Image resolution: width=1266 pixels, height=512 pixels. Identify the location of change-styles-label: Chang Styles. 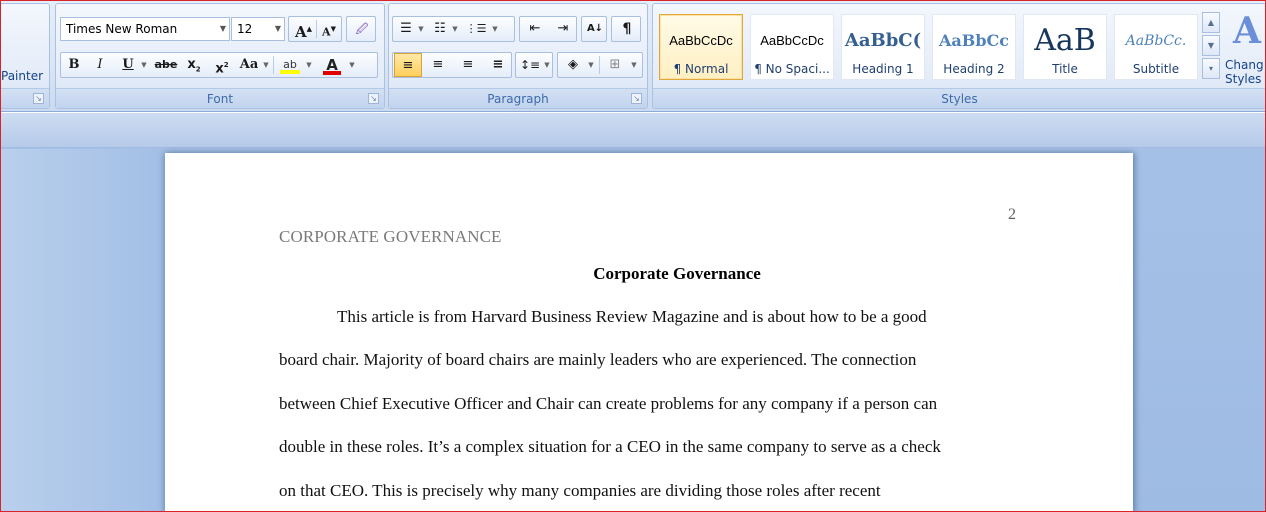
(1244, 72).